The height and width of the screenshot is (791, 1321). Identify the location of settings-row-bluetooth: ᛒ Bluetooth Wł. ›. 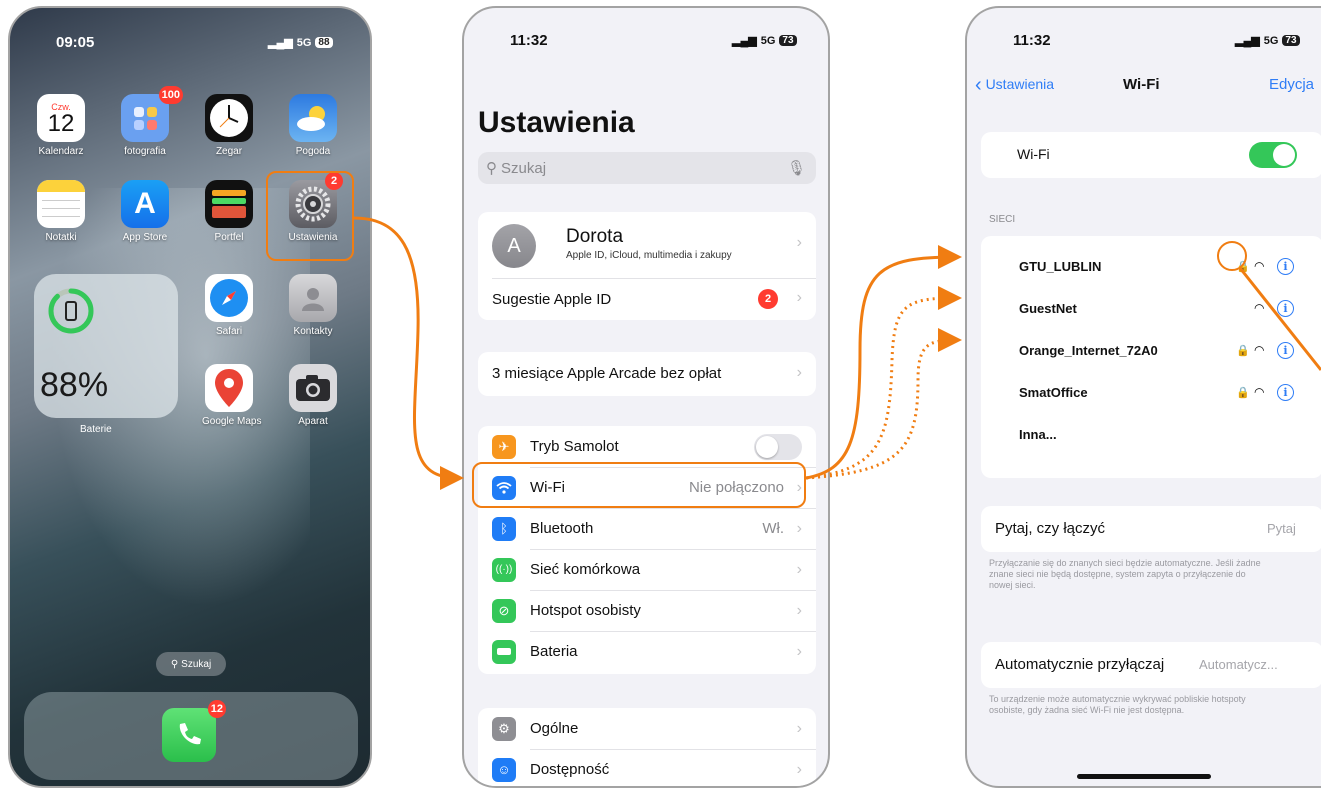
(647, 528).